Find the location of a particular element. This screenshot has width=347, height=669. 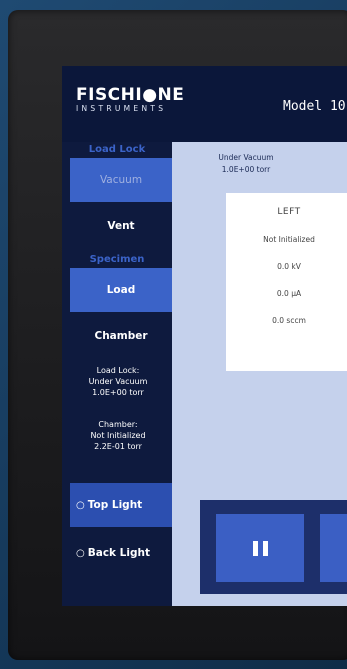

chamber-status-pressure: 2.2E-01 torr is located at coordinates (118, 446).